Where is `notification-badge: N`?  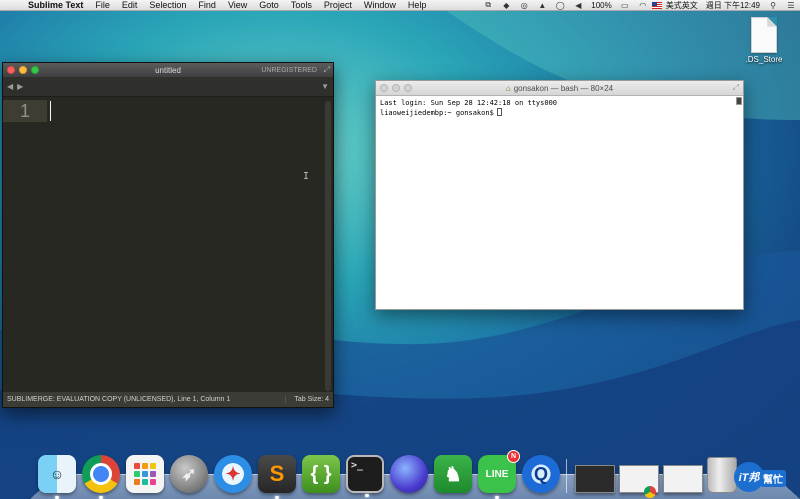 notification-badge: N is located at coordinates (513, 456).